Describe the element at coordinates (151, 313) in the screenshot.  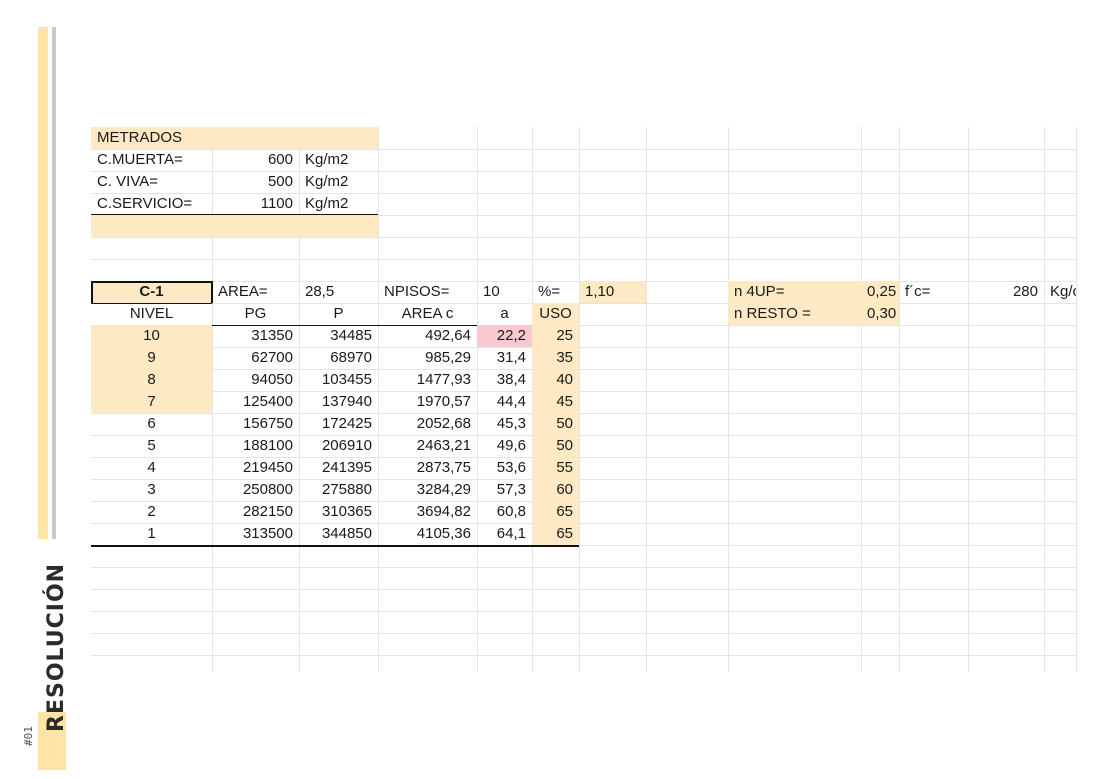
I see `table-header: NIVEL` at that location.